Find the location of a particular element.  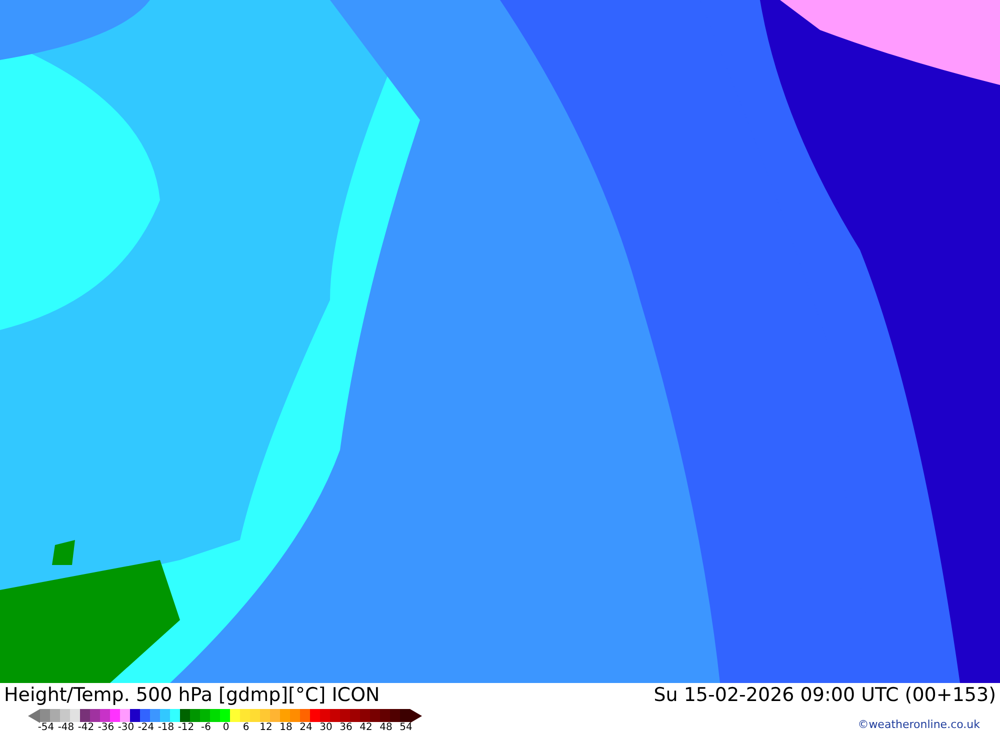

scale-tick-label: -48 is located at coordinates (66, 727).